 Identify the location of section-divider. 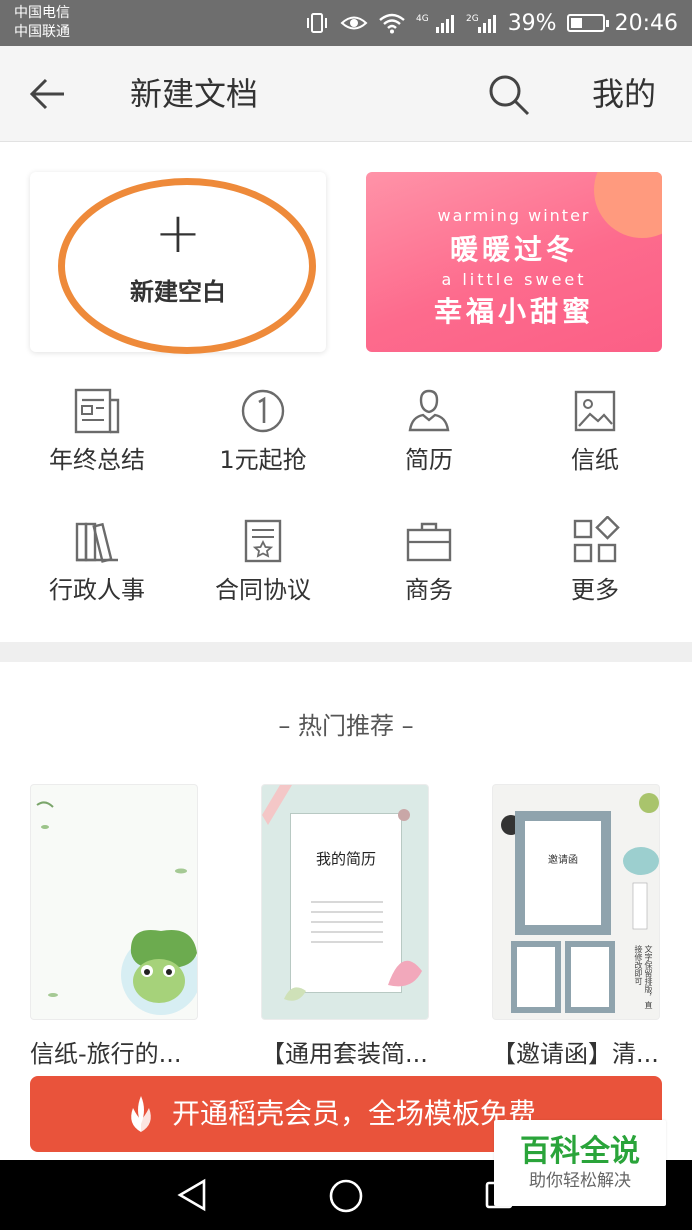
(346, 652).